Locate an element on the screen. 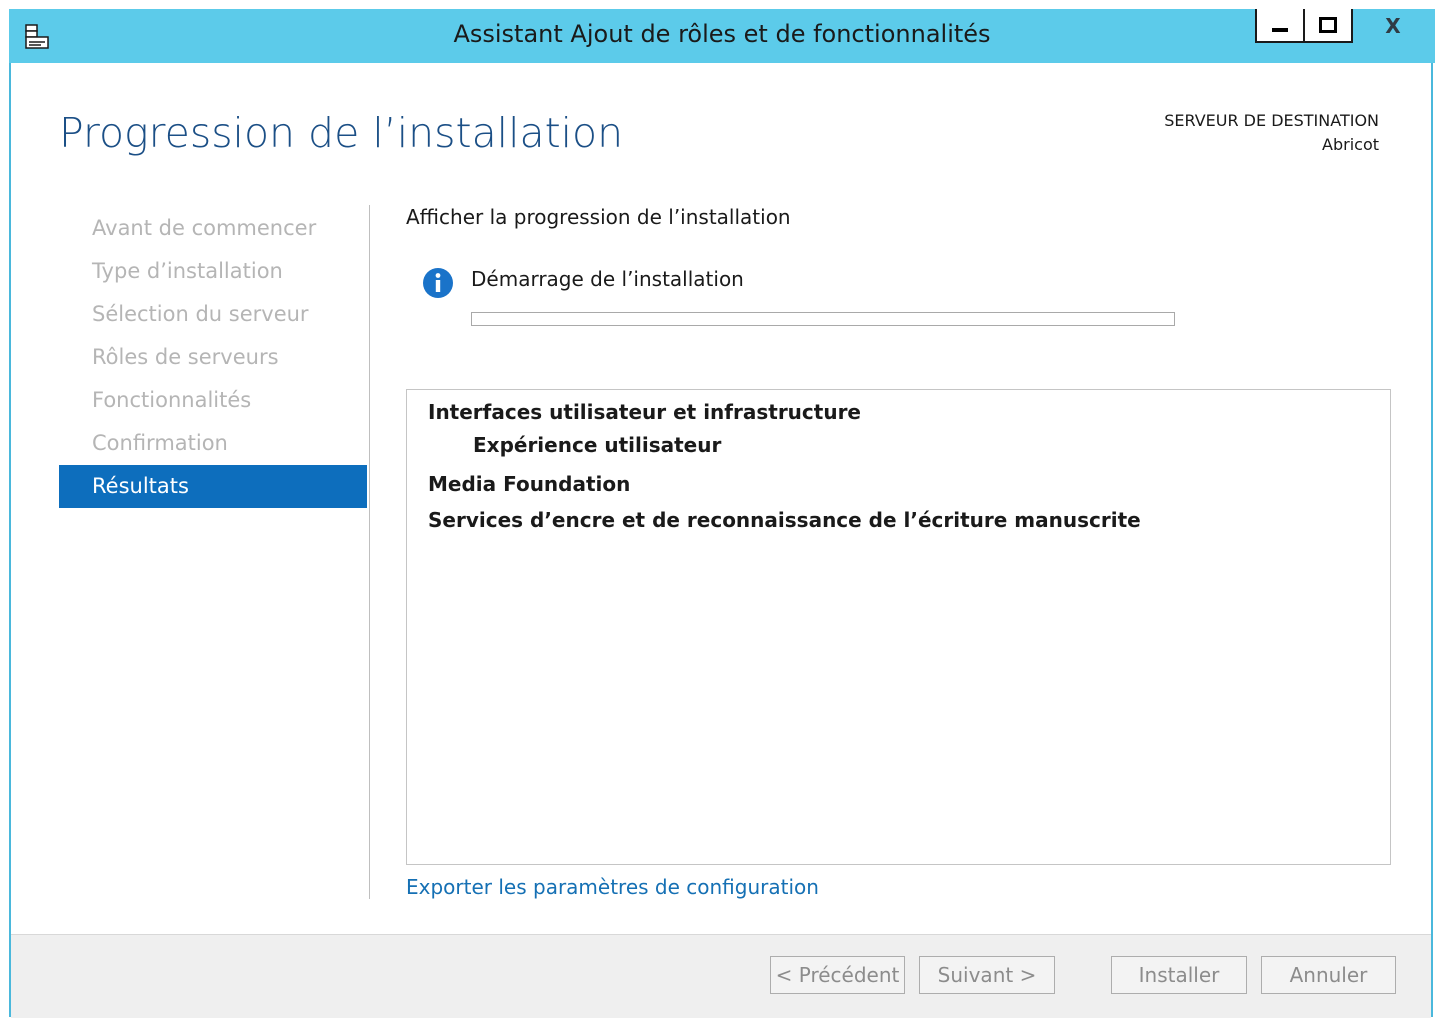 This screenshot has height=1020, width=1435. nav-item: Confirmation is located at coordinates (160, 443).